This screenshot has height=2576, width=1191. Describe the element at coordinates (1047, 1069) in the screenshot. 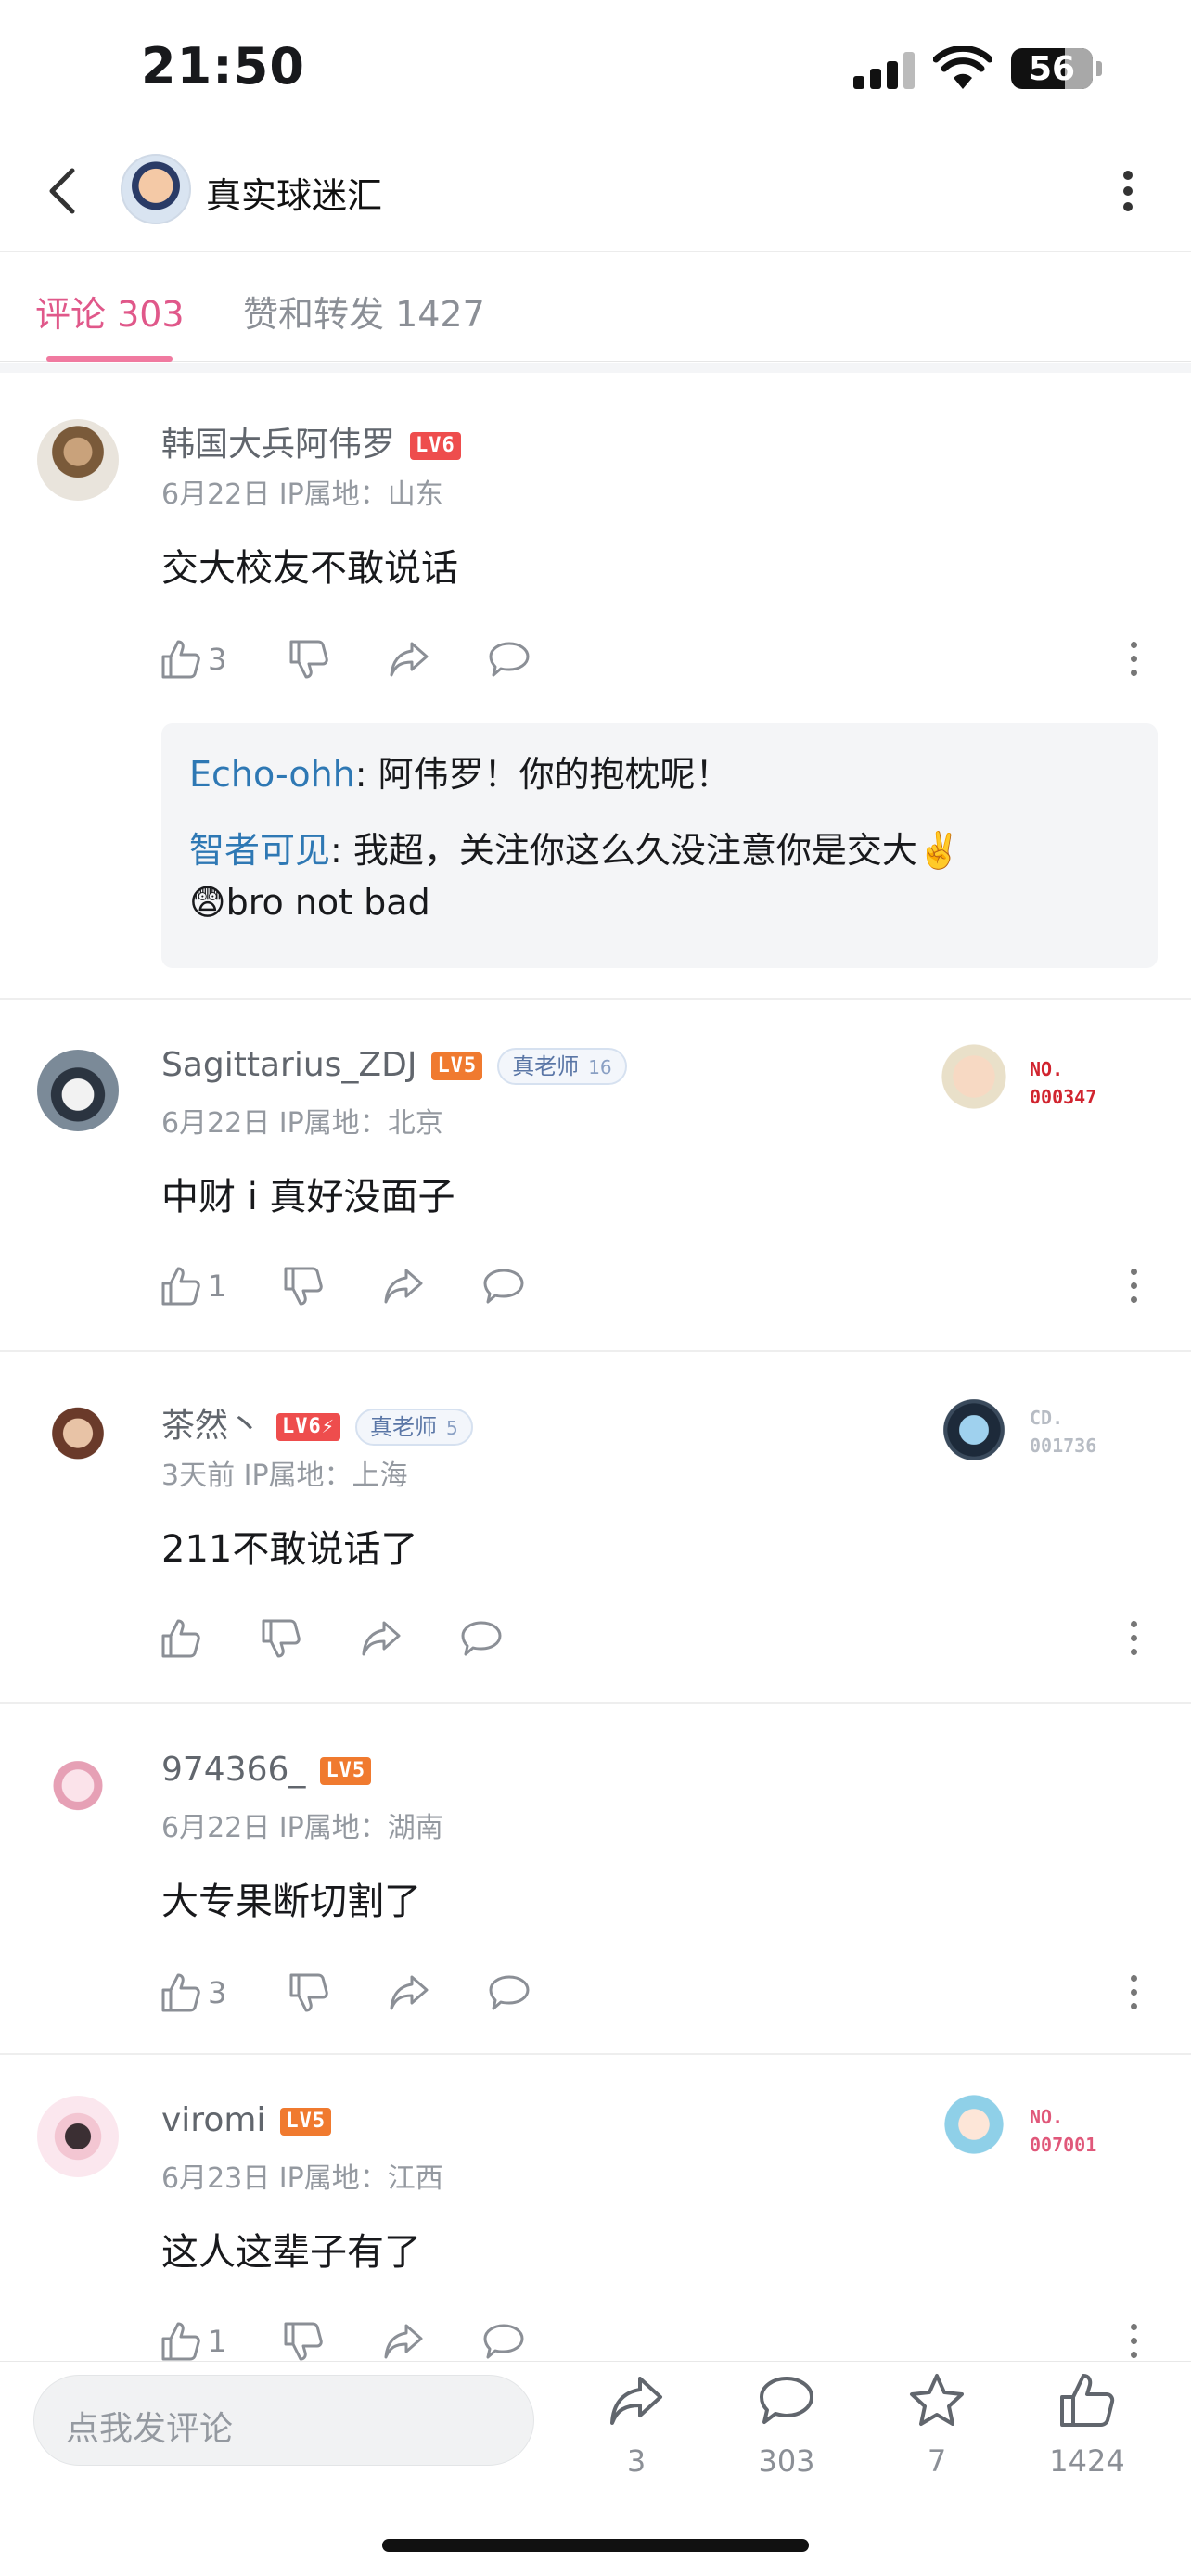

I see `fan-card-prefix: NO.` at that location.